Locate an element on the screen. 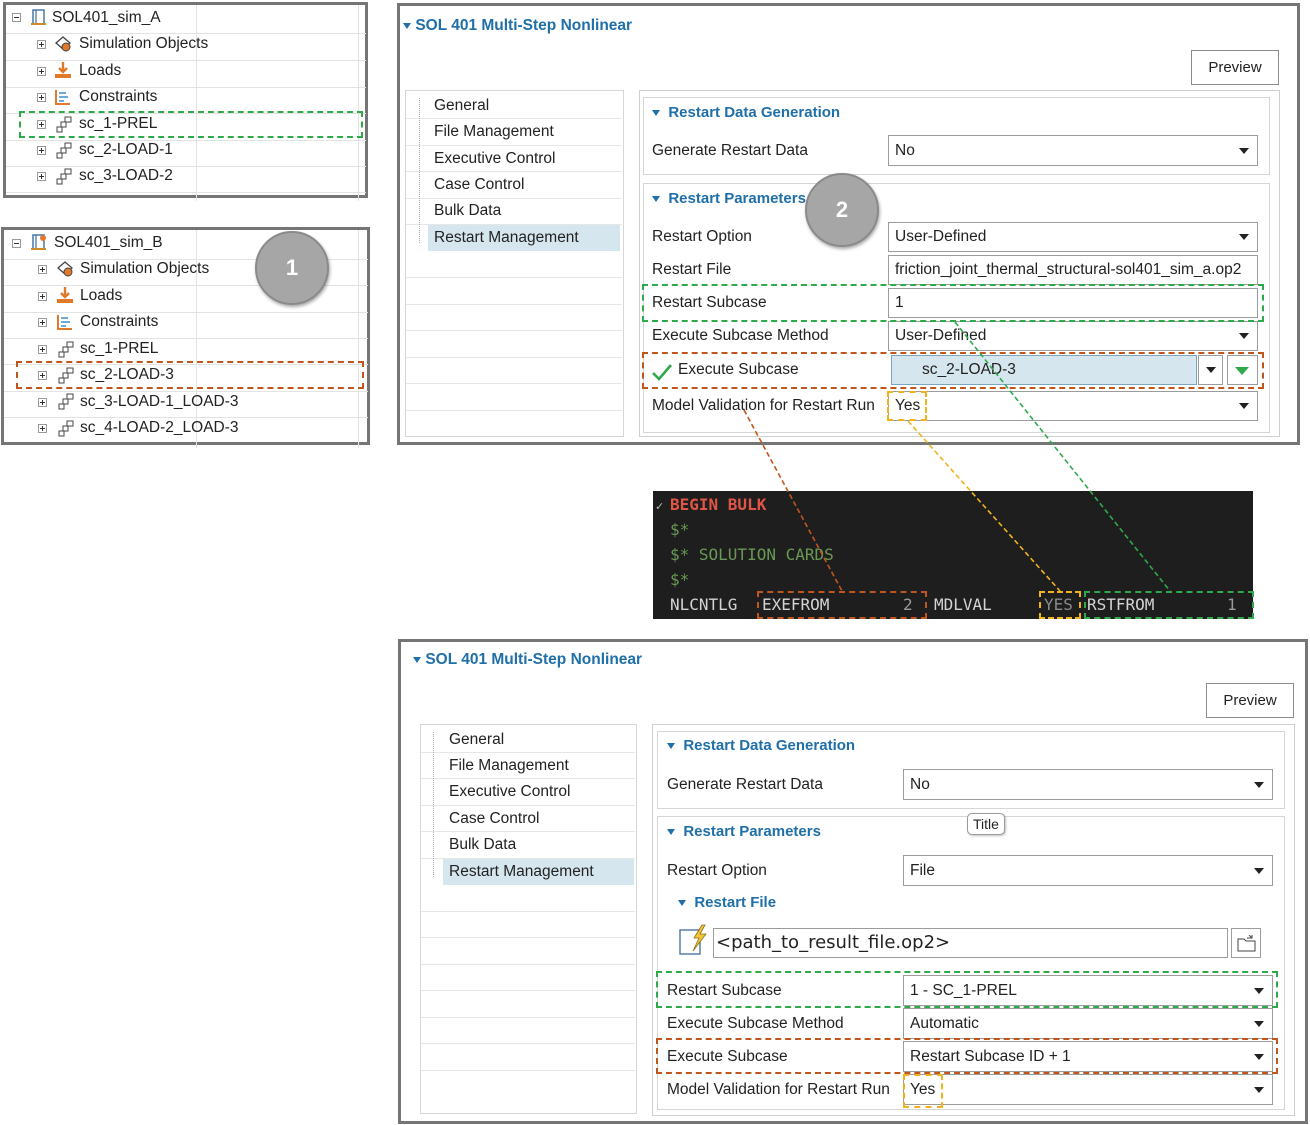 Image resolution: width=1310 pixels, height=1125 pixels. highlight-restart-subcase-bottom is located at coordinates (967, 989).